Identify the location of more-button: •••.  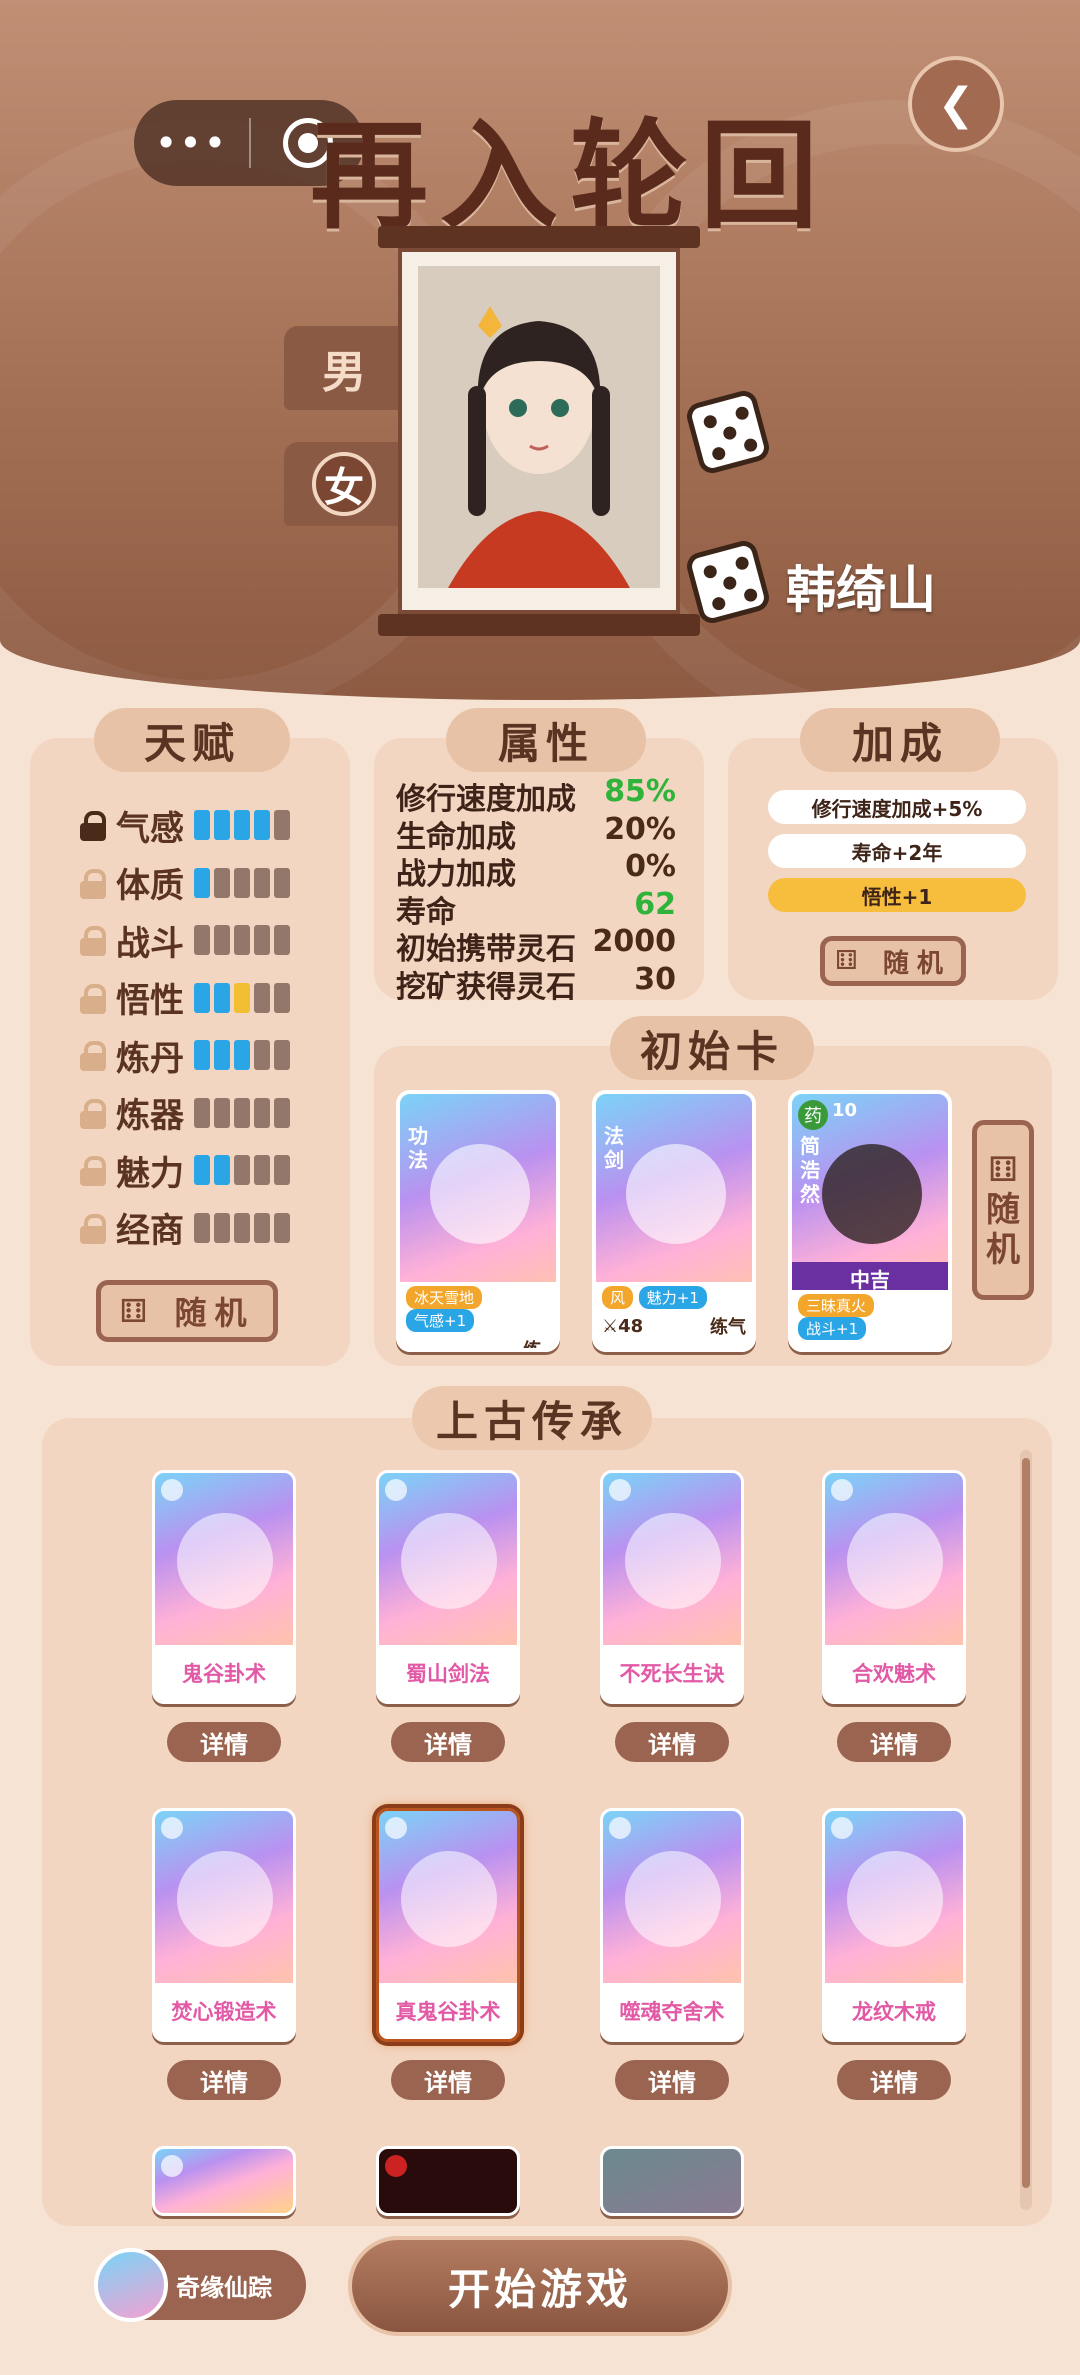
(191, 143).